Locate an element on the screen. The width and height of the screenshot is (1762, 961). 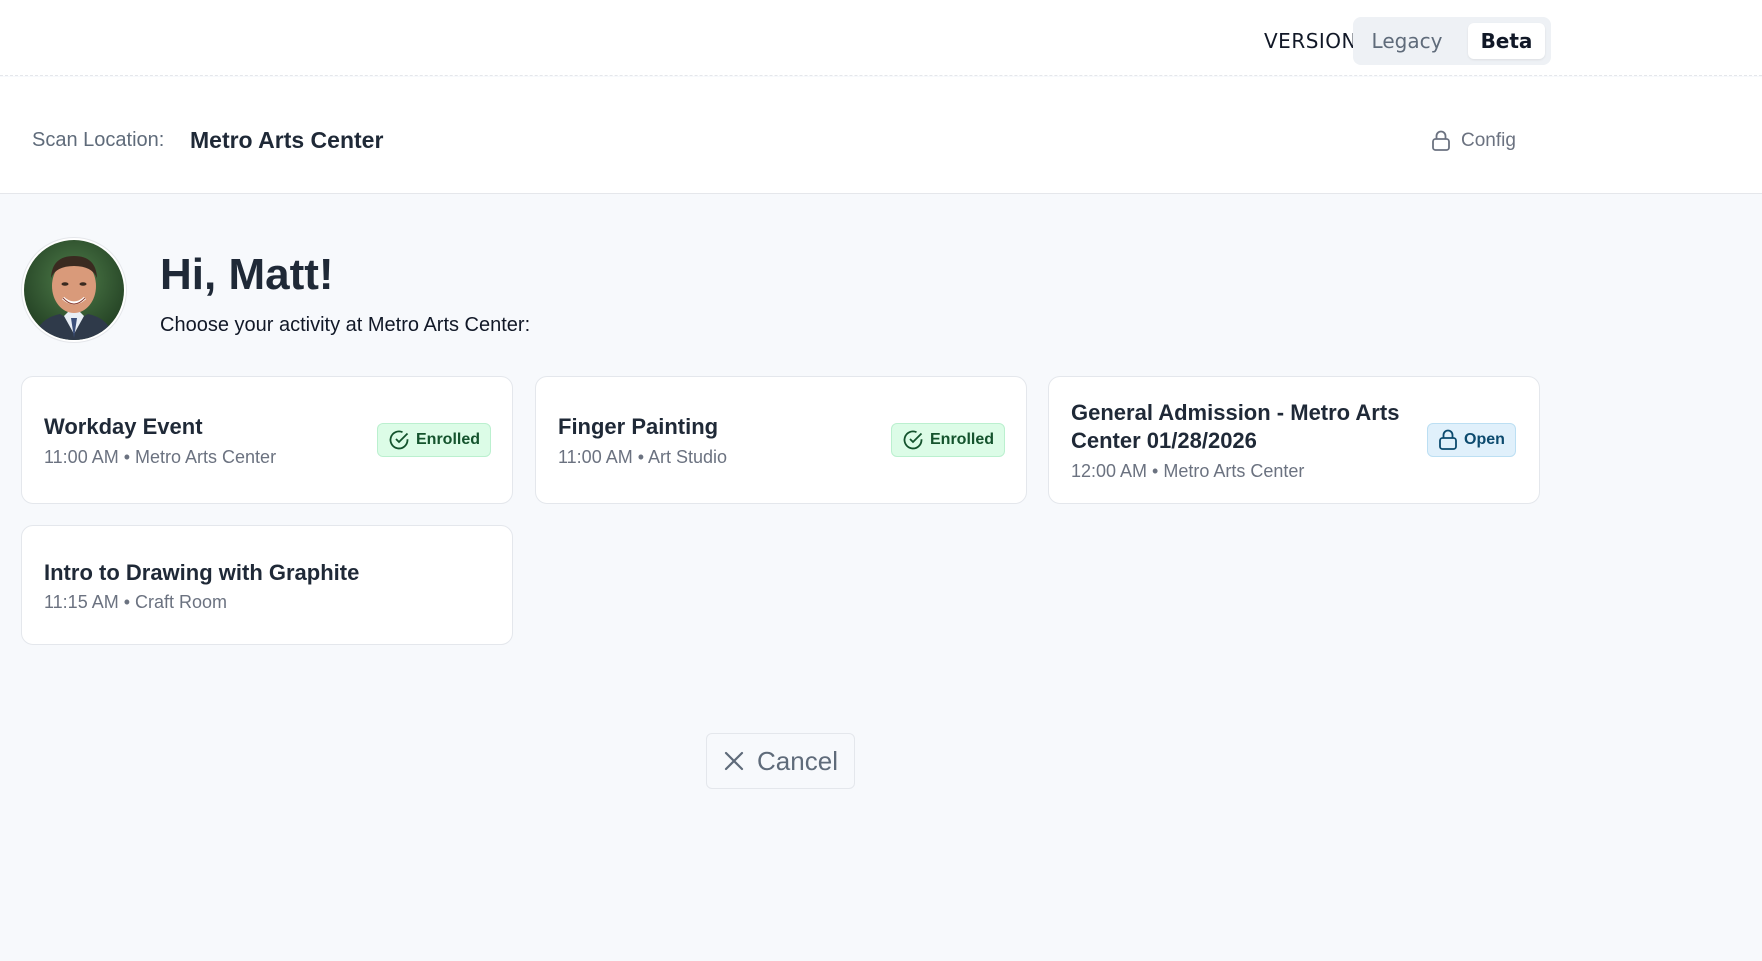
activity-title-line2: Center 01/28/2026 is located at coordinates (1164, 440).